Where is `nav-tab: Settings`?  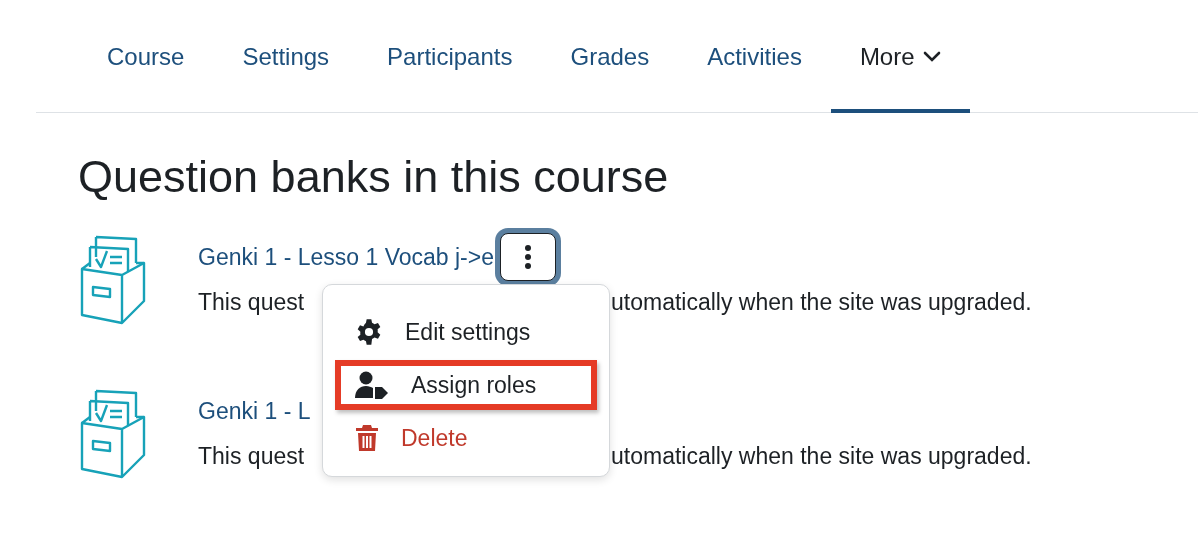 nav-tab: Settings is located at coordinates (286, 56).